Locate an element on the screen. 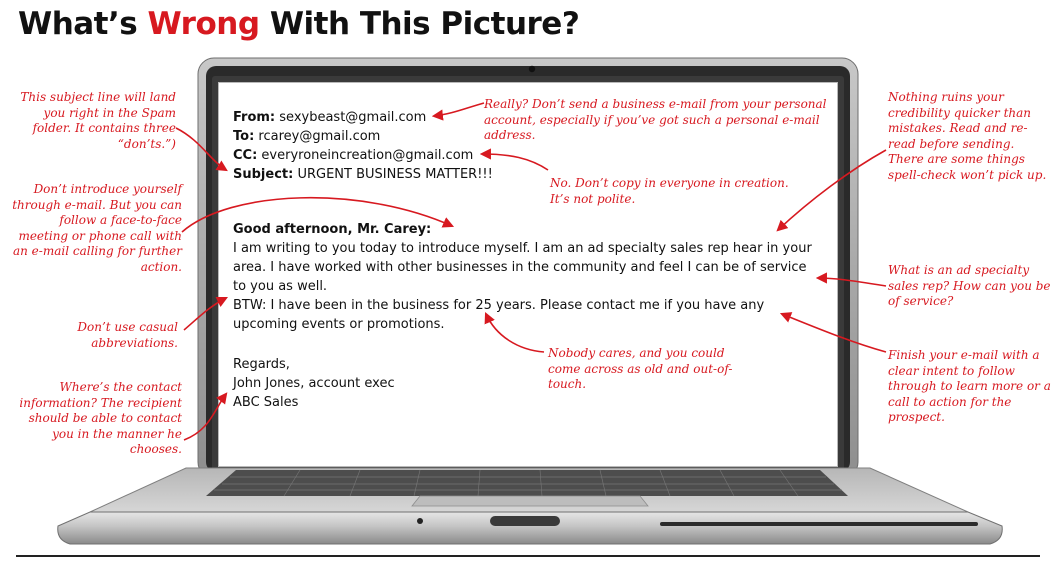 This screenshot has width=1056, height=562. arrow-copy is located at coordinates (514, 159).